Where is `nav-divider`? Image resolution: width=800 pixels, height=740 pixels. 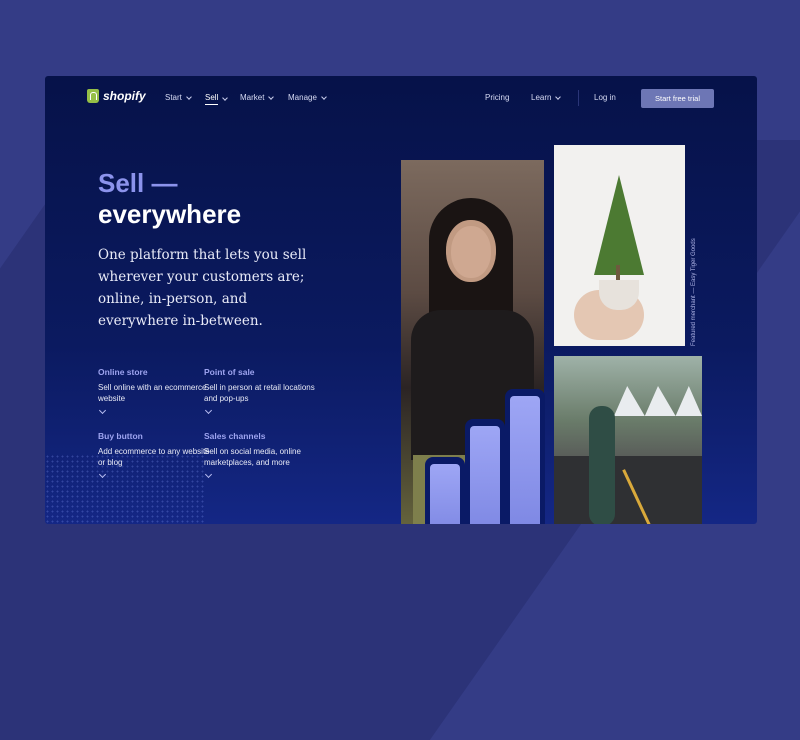 nav-divider is located at coordinates (578, 98).